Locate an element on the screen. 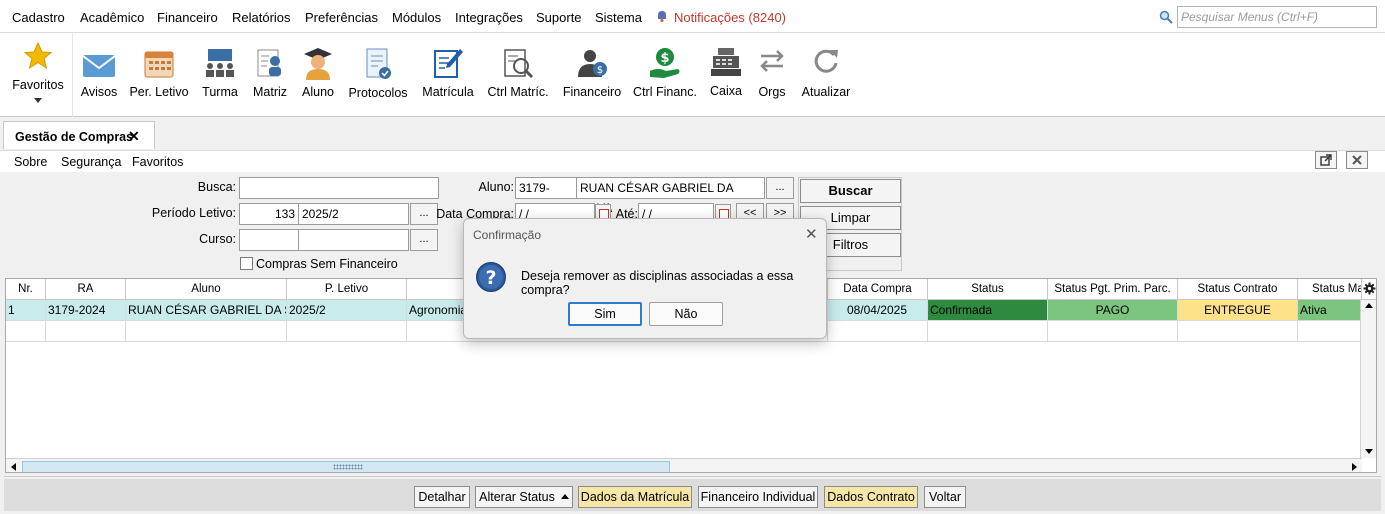 This screenshot has height=514, width=1385. column-header-status: Status is located at coordinates (988, 289).